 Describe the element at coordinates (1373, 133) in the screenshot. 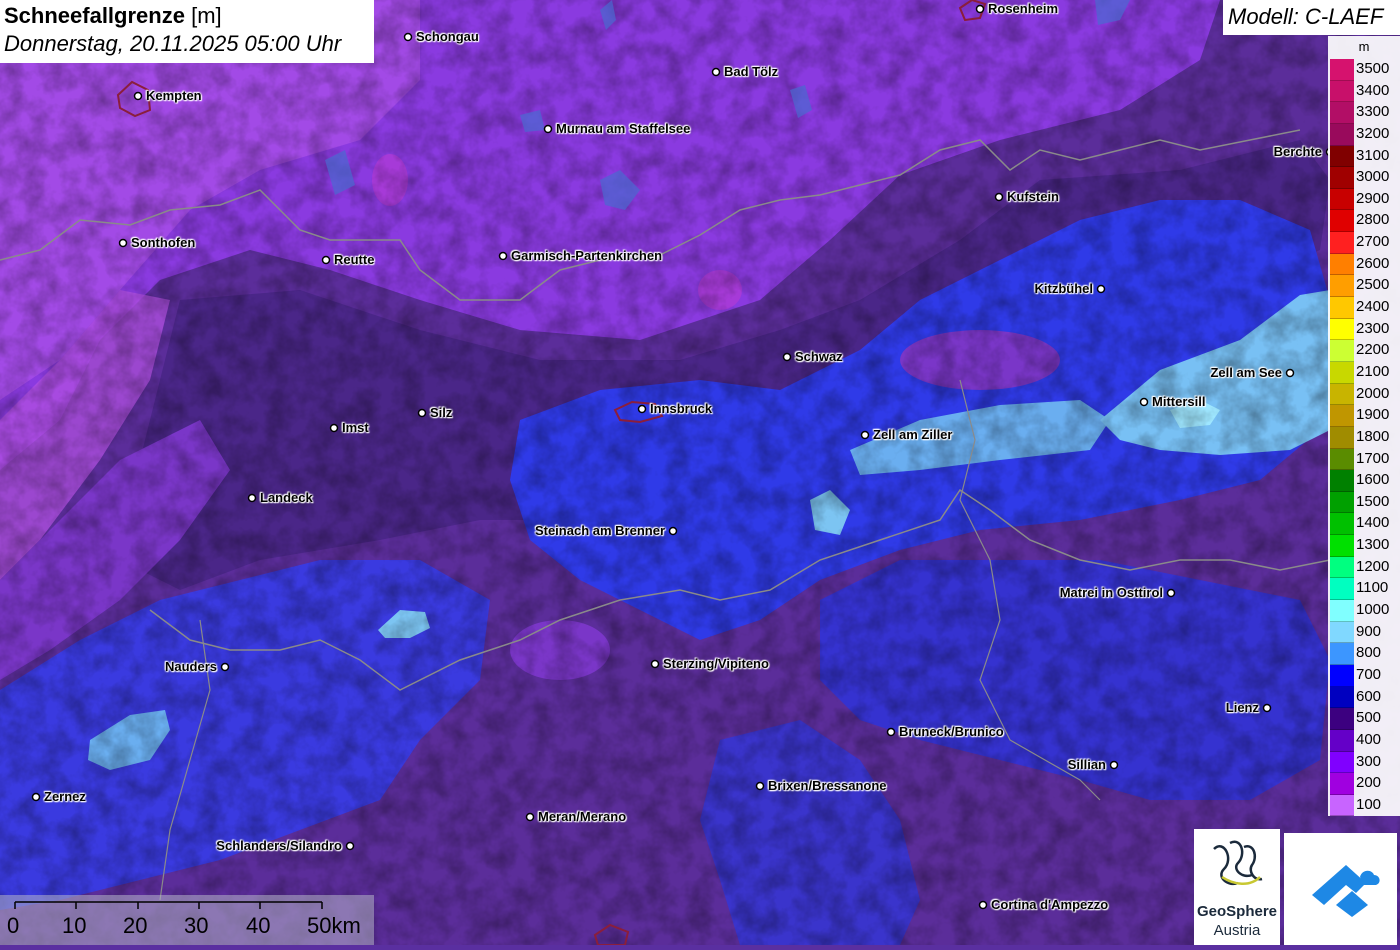

I see `legend-label: 3200` at that location.